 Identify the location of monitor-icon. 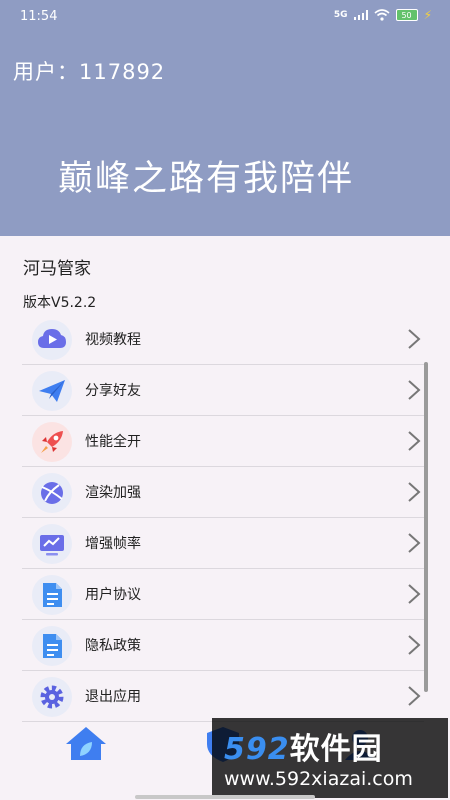
(52, 544).